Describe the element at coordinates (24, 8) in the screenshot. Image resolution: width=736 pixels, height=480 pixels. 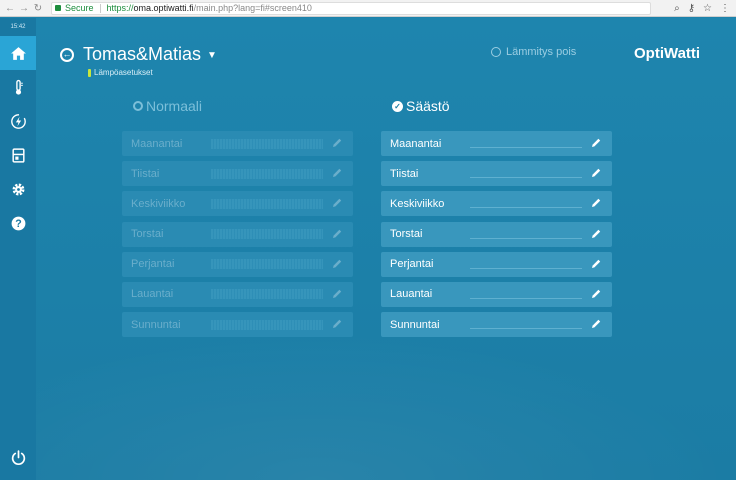
I see `forward-arrow-icon: →` at that location.